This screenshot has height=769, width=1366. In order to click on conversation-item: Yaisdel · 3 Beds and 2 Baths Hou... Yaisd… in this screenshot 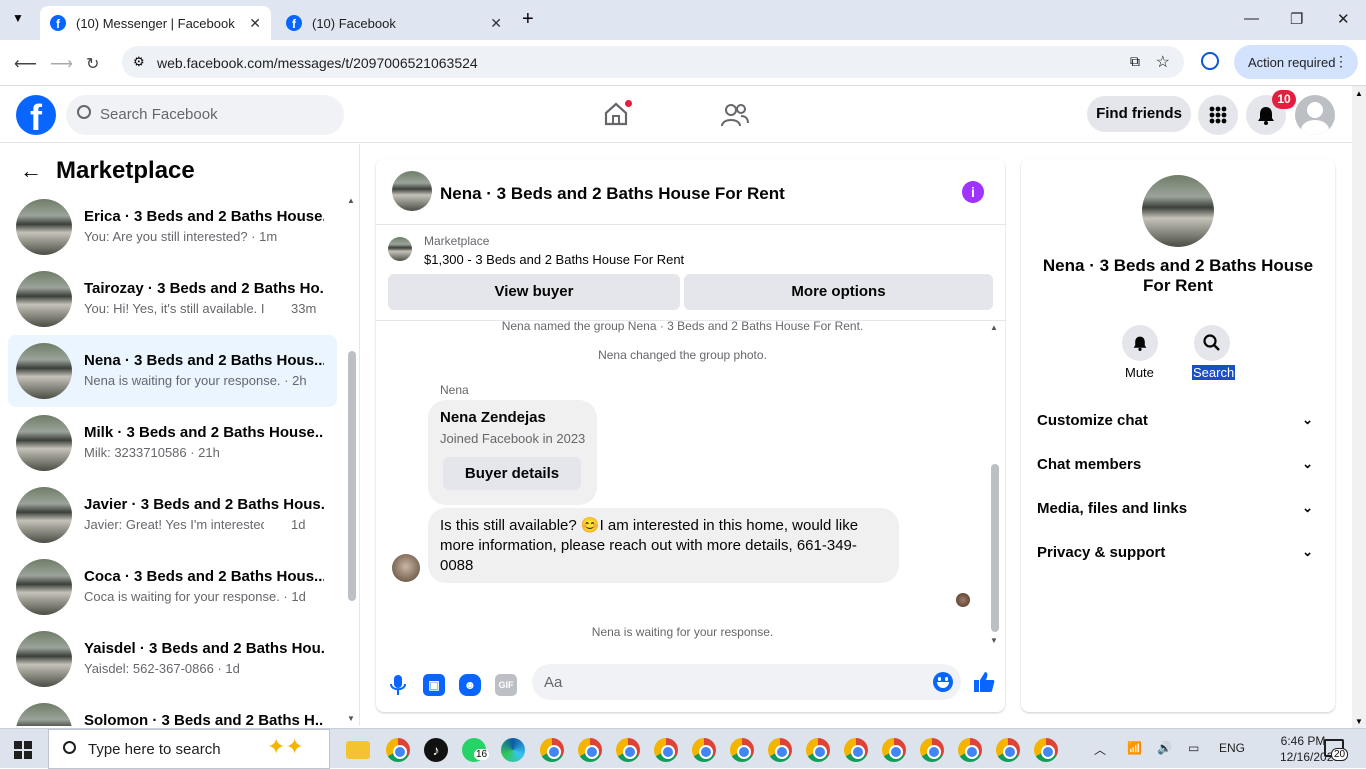, I will do `click(172, 659)`.